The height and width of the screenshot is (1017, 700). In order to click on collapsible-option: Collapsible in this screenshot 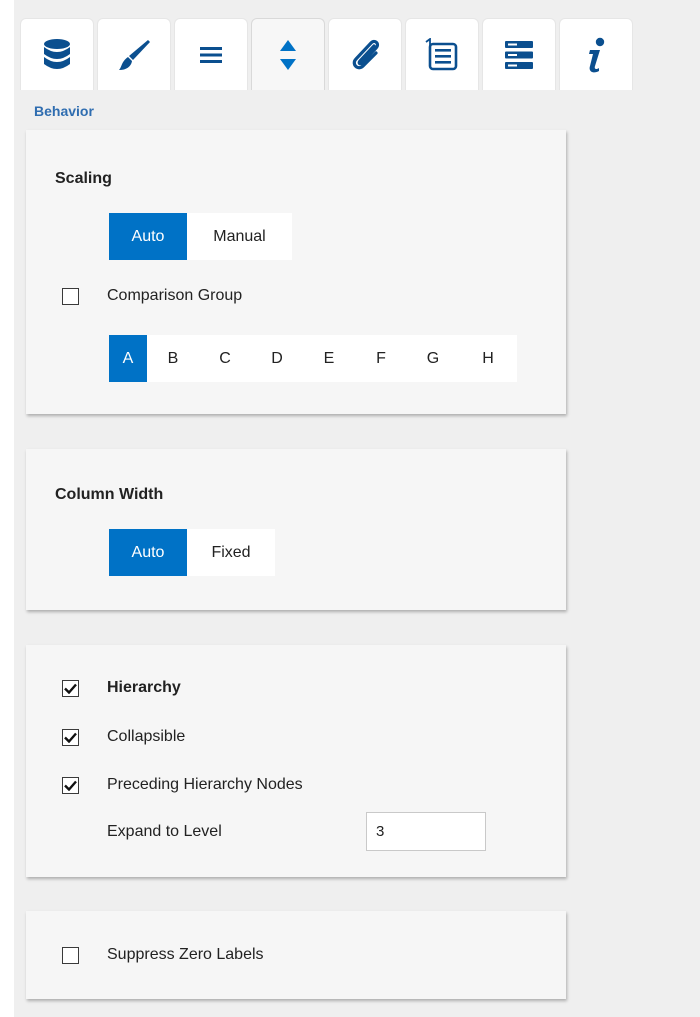, I will do `click(123, 737)`.